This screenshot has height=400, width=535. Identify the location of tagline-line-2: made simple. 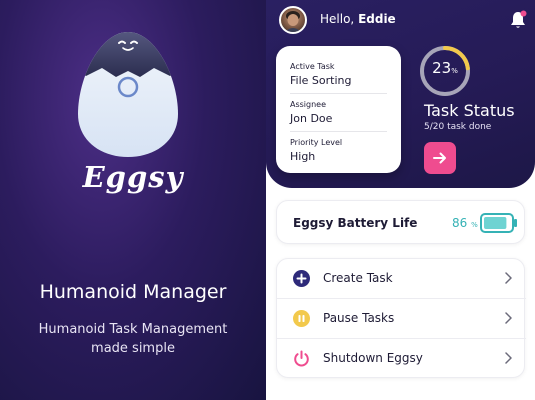
(133, 348).